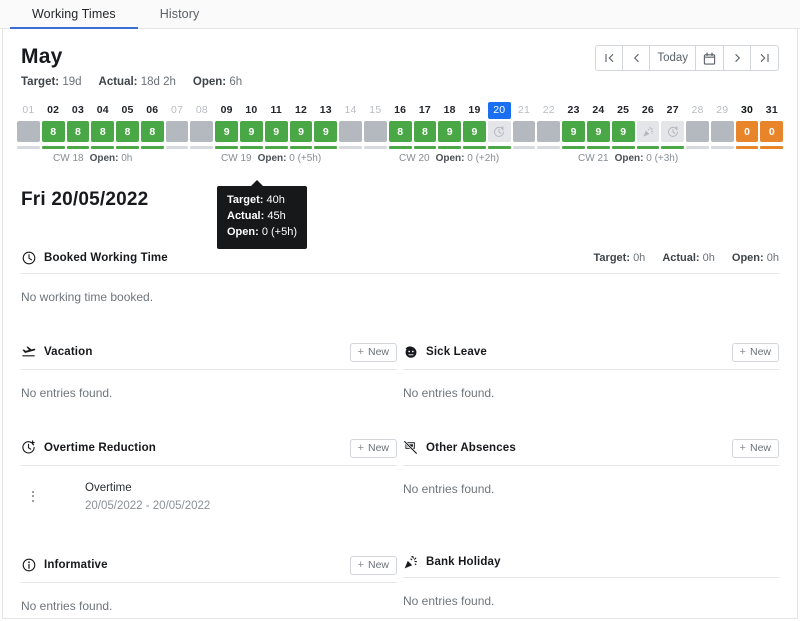 The width and height of the screenshot is (800, 621). I want to click on entry-menu-icon, so click(32, 496).